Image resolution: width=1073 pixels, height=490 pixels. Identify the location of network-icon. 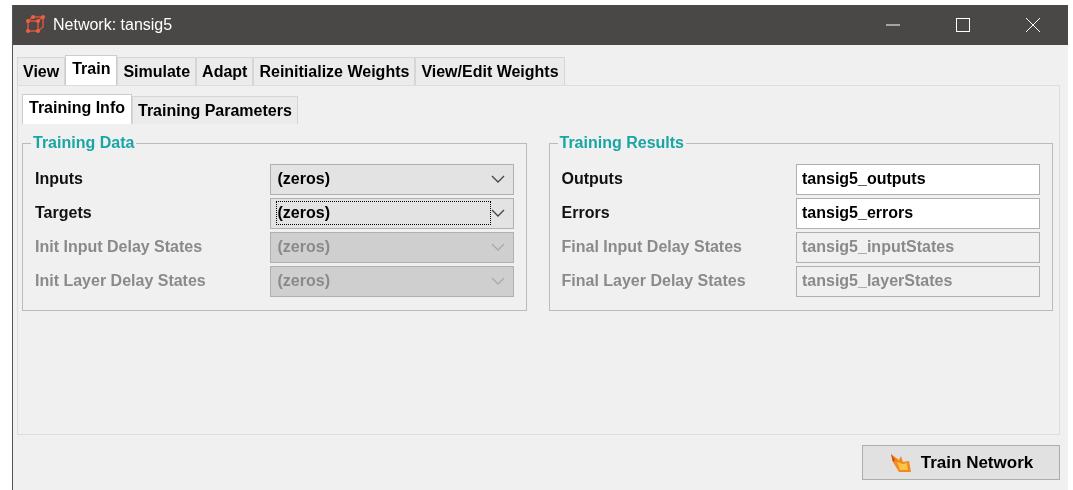
(35, 25).